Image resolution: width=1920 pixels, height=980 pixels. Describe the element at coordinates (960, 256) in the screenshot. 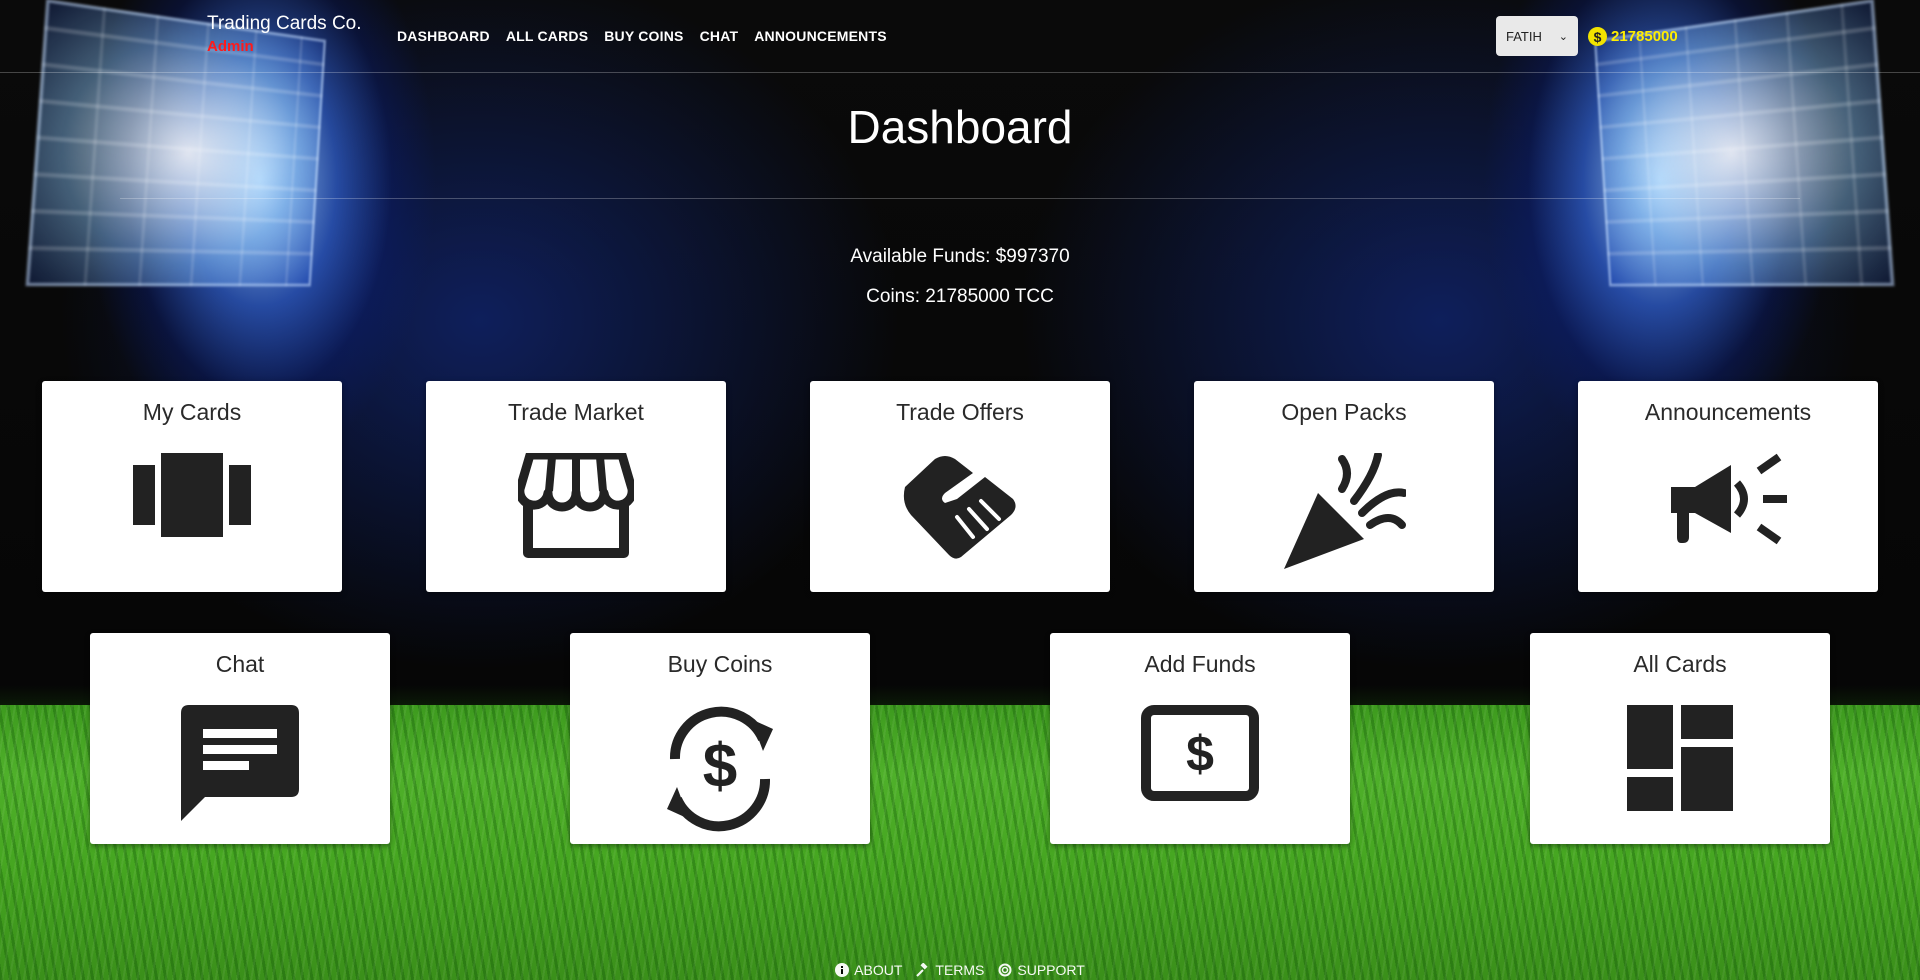

I see `available-funds: Available Funds: $997370` at that location.